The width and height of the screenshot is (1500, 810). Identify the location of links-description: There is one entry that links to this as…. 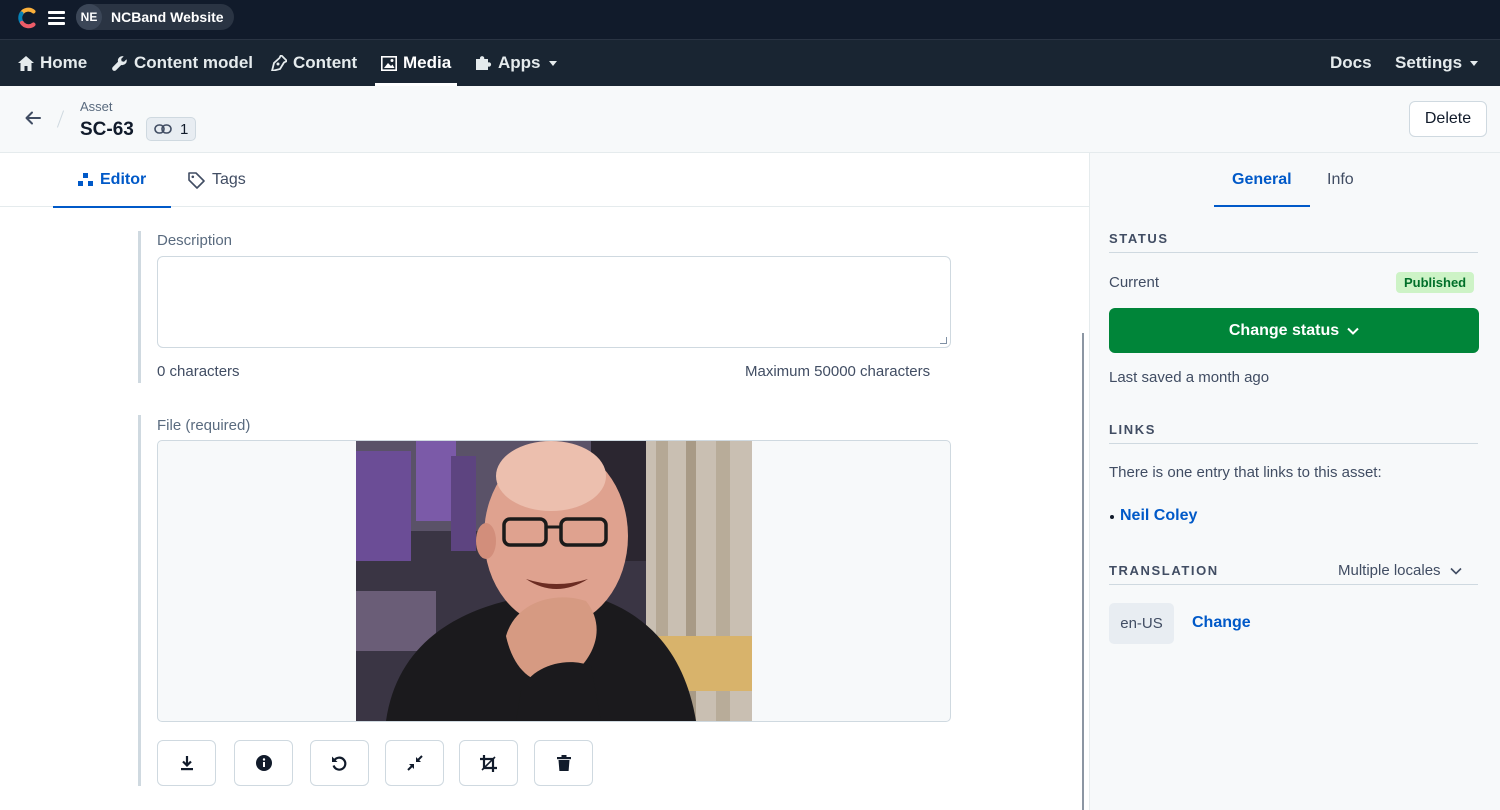
(1245, 472).